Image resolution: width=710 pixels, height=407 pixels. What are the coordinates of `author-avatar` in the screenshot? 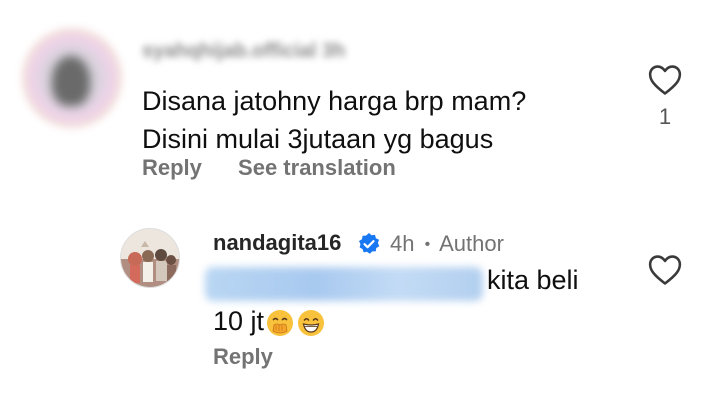 It's located at (150, 258).